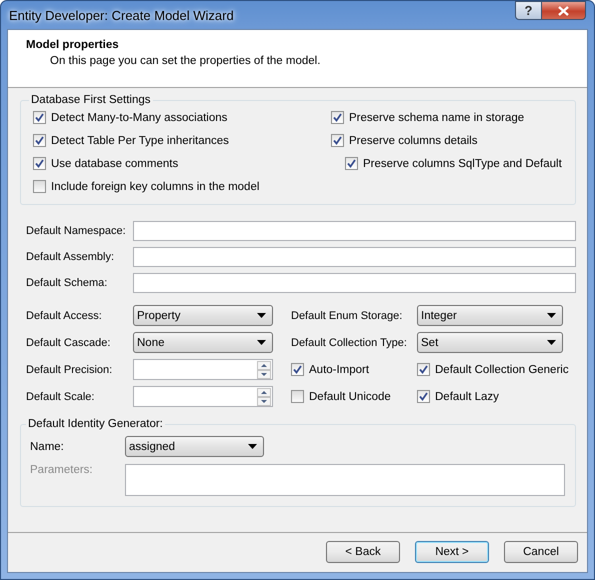  I want to click on field-label: Default Precision:, so click(70, 370).